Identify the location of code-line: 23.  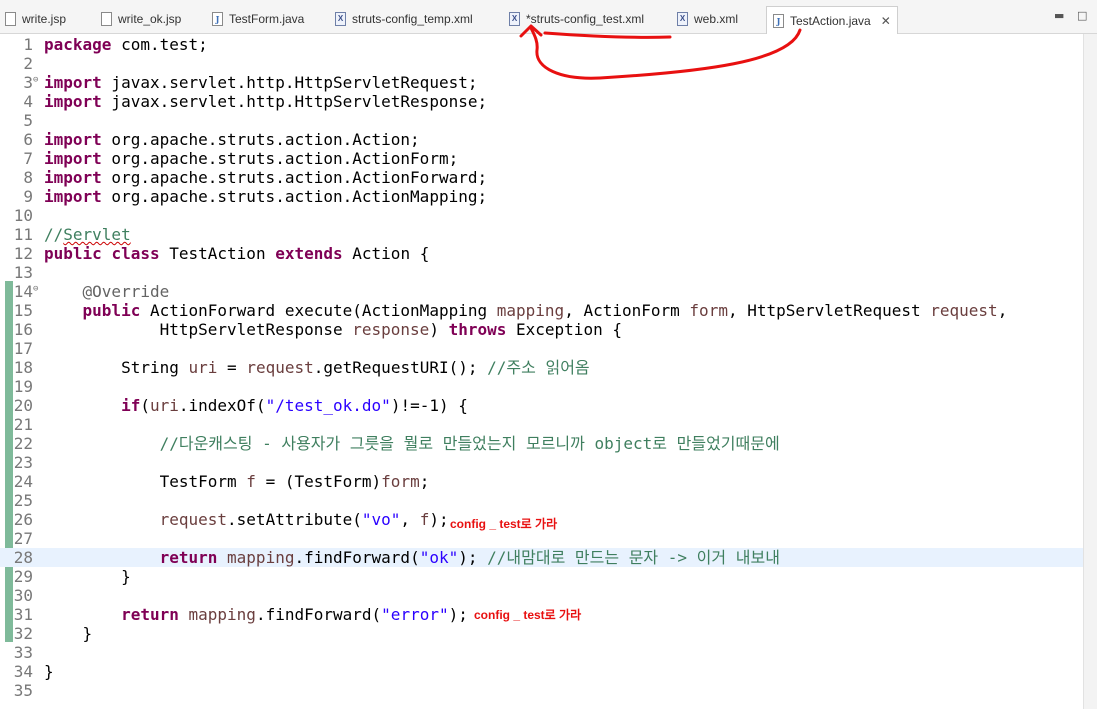
(541, 462).